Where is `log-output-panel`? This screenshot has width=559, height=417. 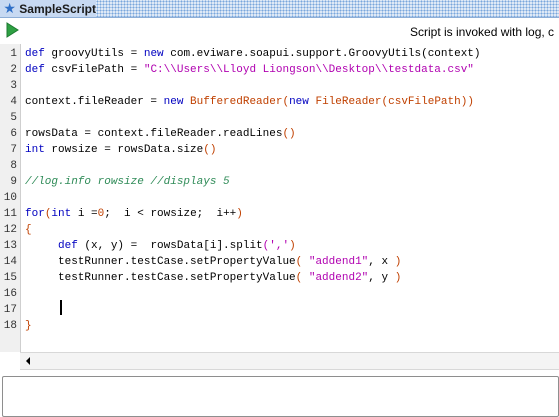 log-output-panel is located at coordinates (280, 396).